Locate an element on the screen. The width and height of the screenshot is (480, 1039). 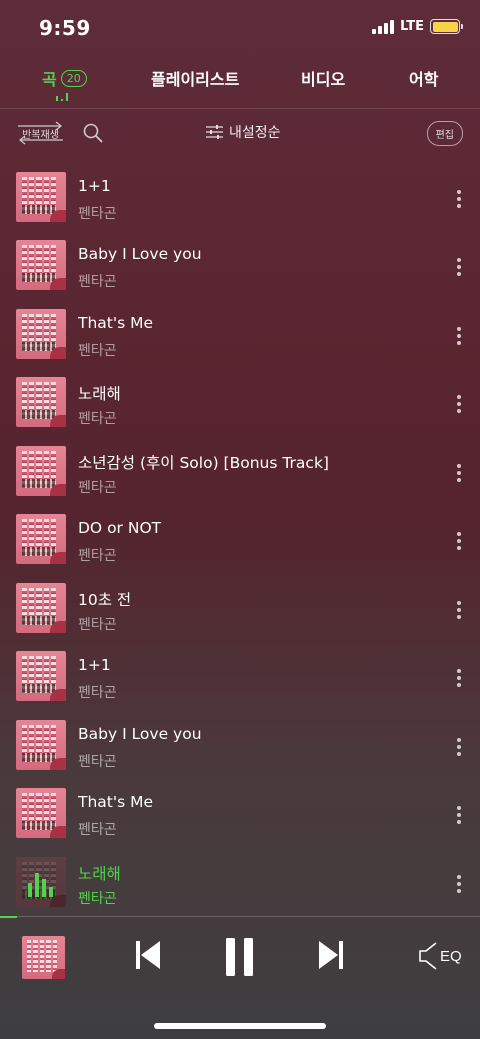
next-track-icon is located at coordinates (331, 955).